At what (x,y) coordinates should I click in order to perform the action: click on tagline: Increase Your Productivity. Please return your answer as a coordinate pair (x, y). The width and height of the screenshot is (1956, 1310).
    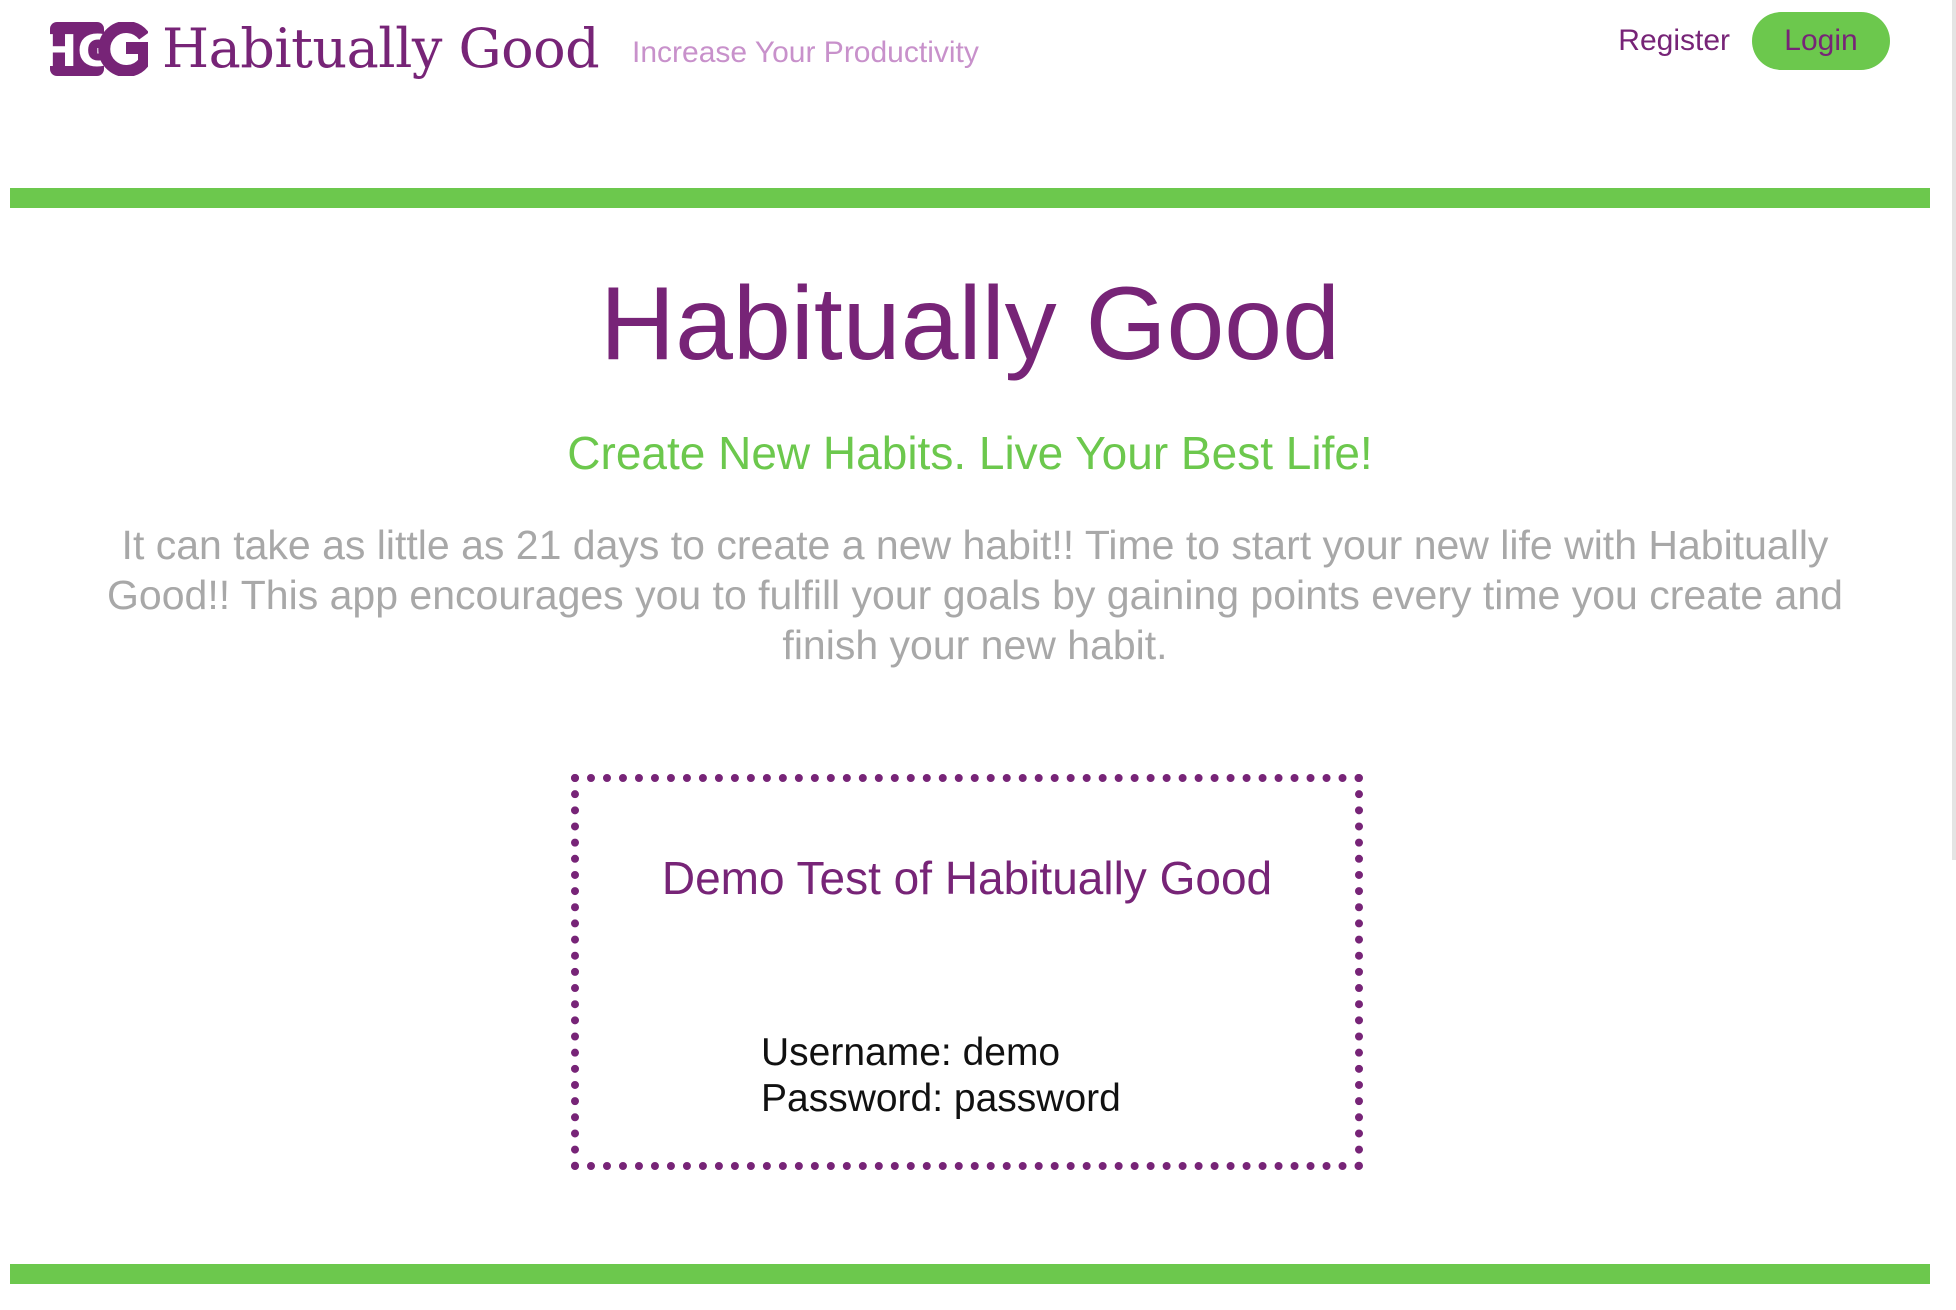
    Looking at the image, I should click on (805, 52).